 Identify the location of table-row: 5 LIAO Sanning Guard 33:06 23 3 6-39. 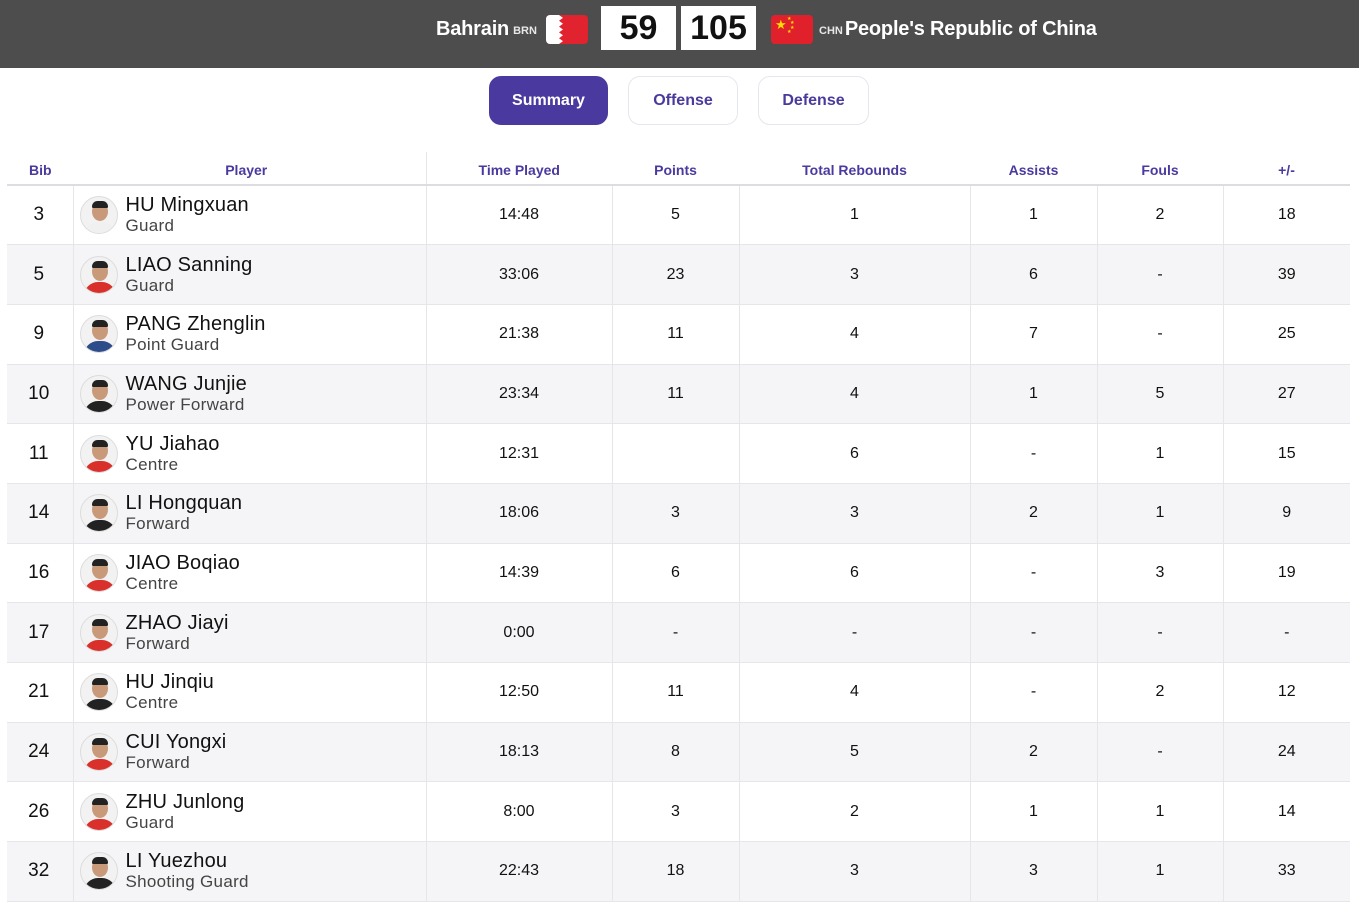
(678, 274).